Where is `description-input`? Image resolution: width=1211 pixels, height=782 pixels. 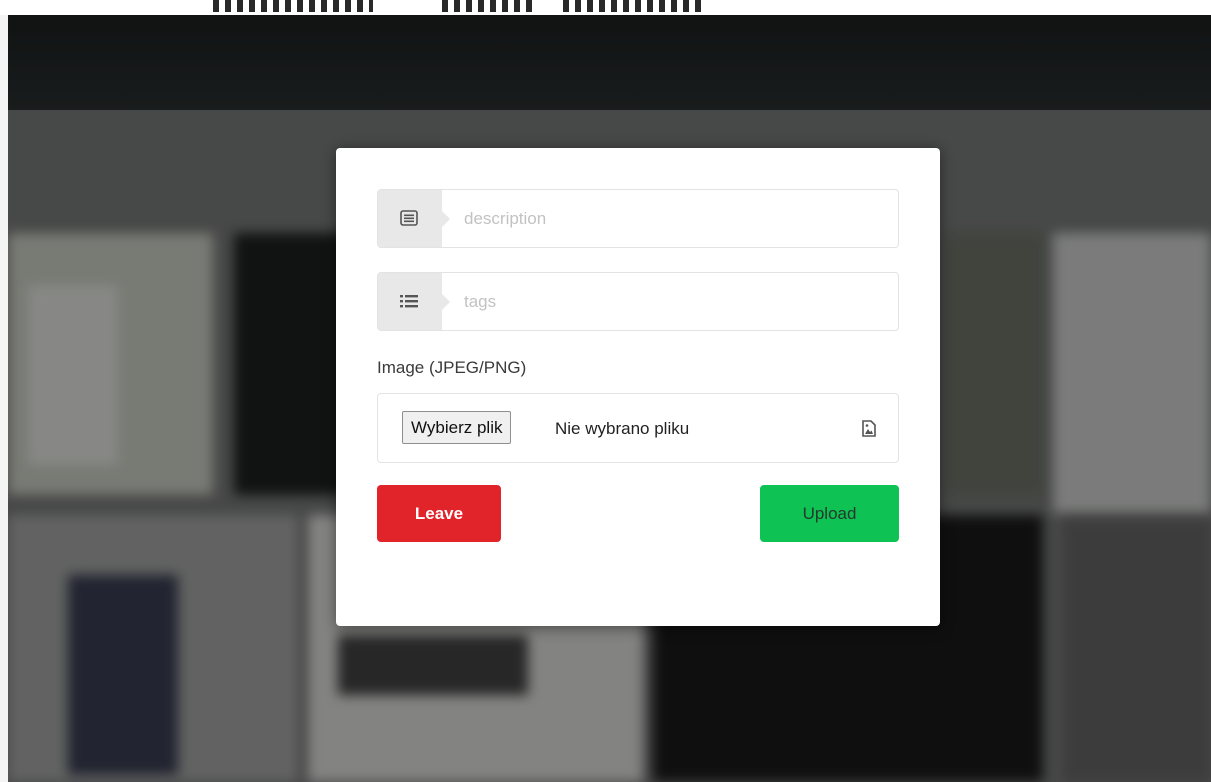
description-input is located at coordinates (674, 219).